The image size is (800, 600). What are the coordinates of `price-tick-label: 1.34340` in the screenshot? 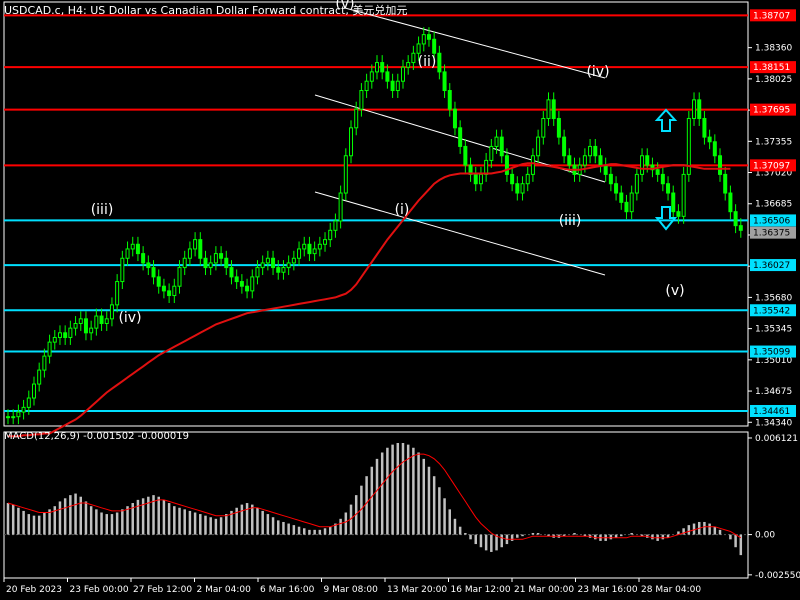 It's located at (773, 423).